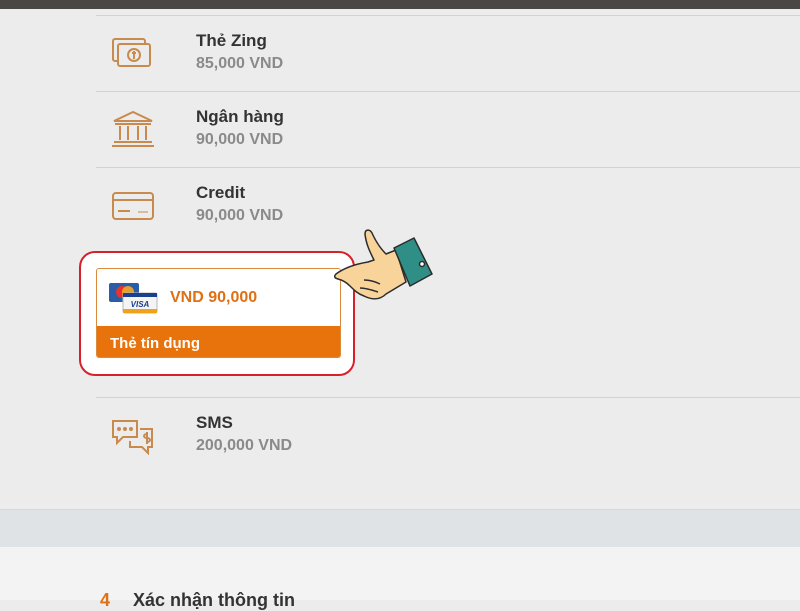  What do you see at coordinates (131, 52) in the screenshot?
I see `zing-card-icon` at bounding box center [131, 52].